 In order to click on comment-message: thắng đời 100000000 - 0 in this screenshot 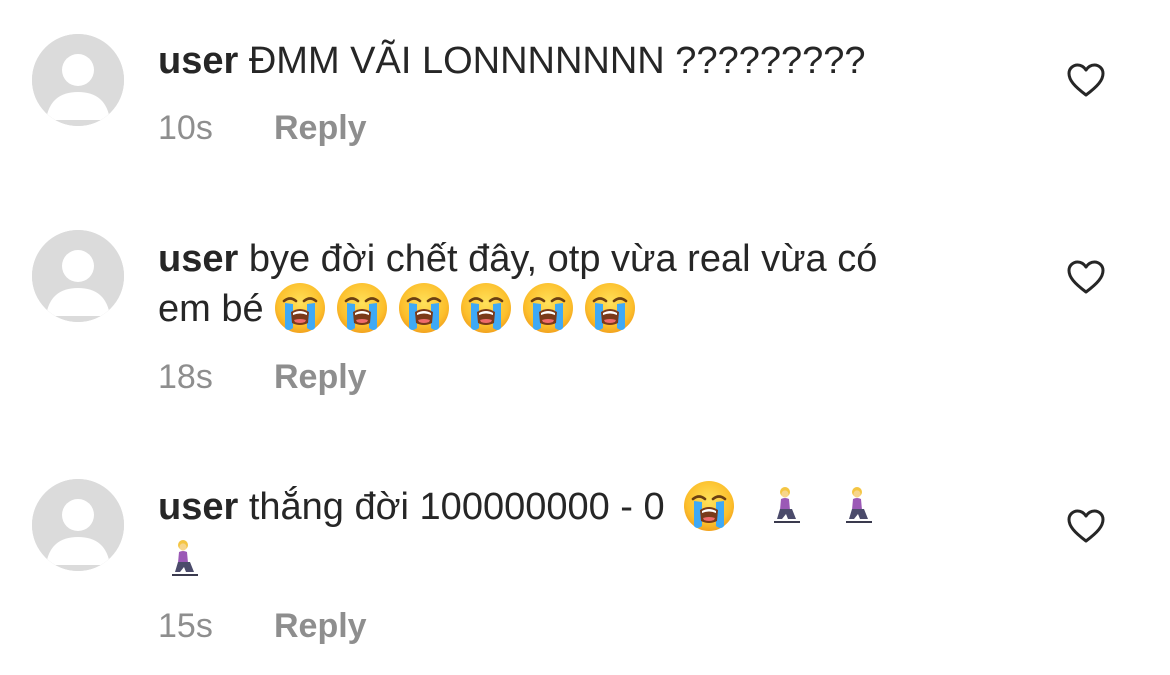, I will do `click(456, 507)`.